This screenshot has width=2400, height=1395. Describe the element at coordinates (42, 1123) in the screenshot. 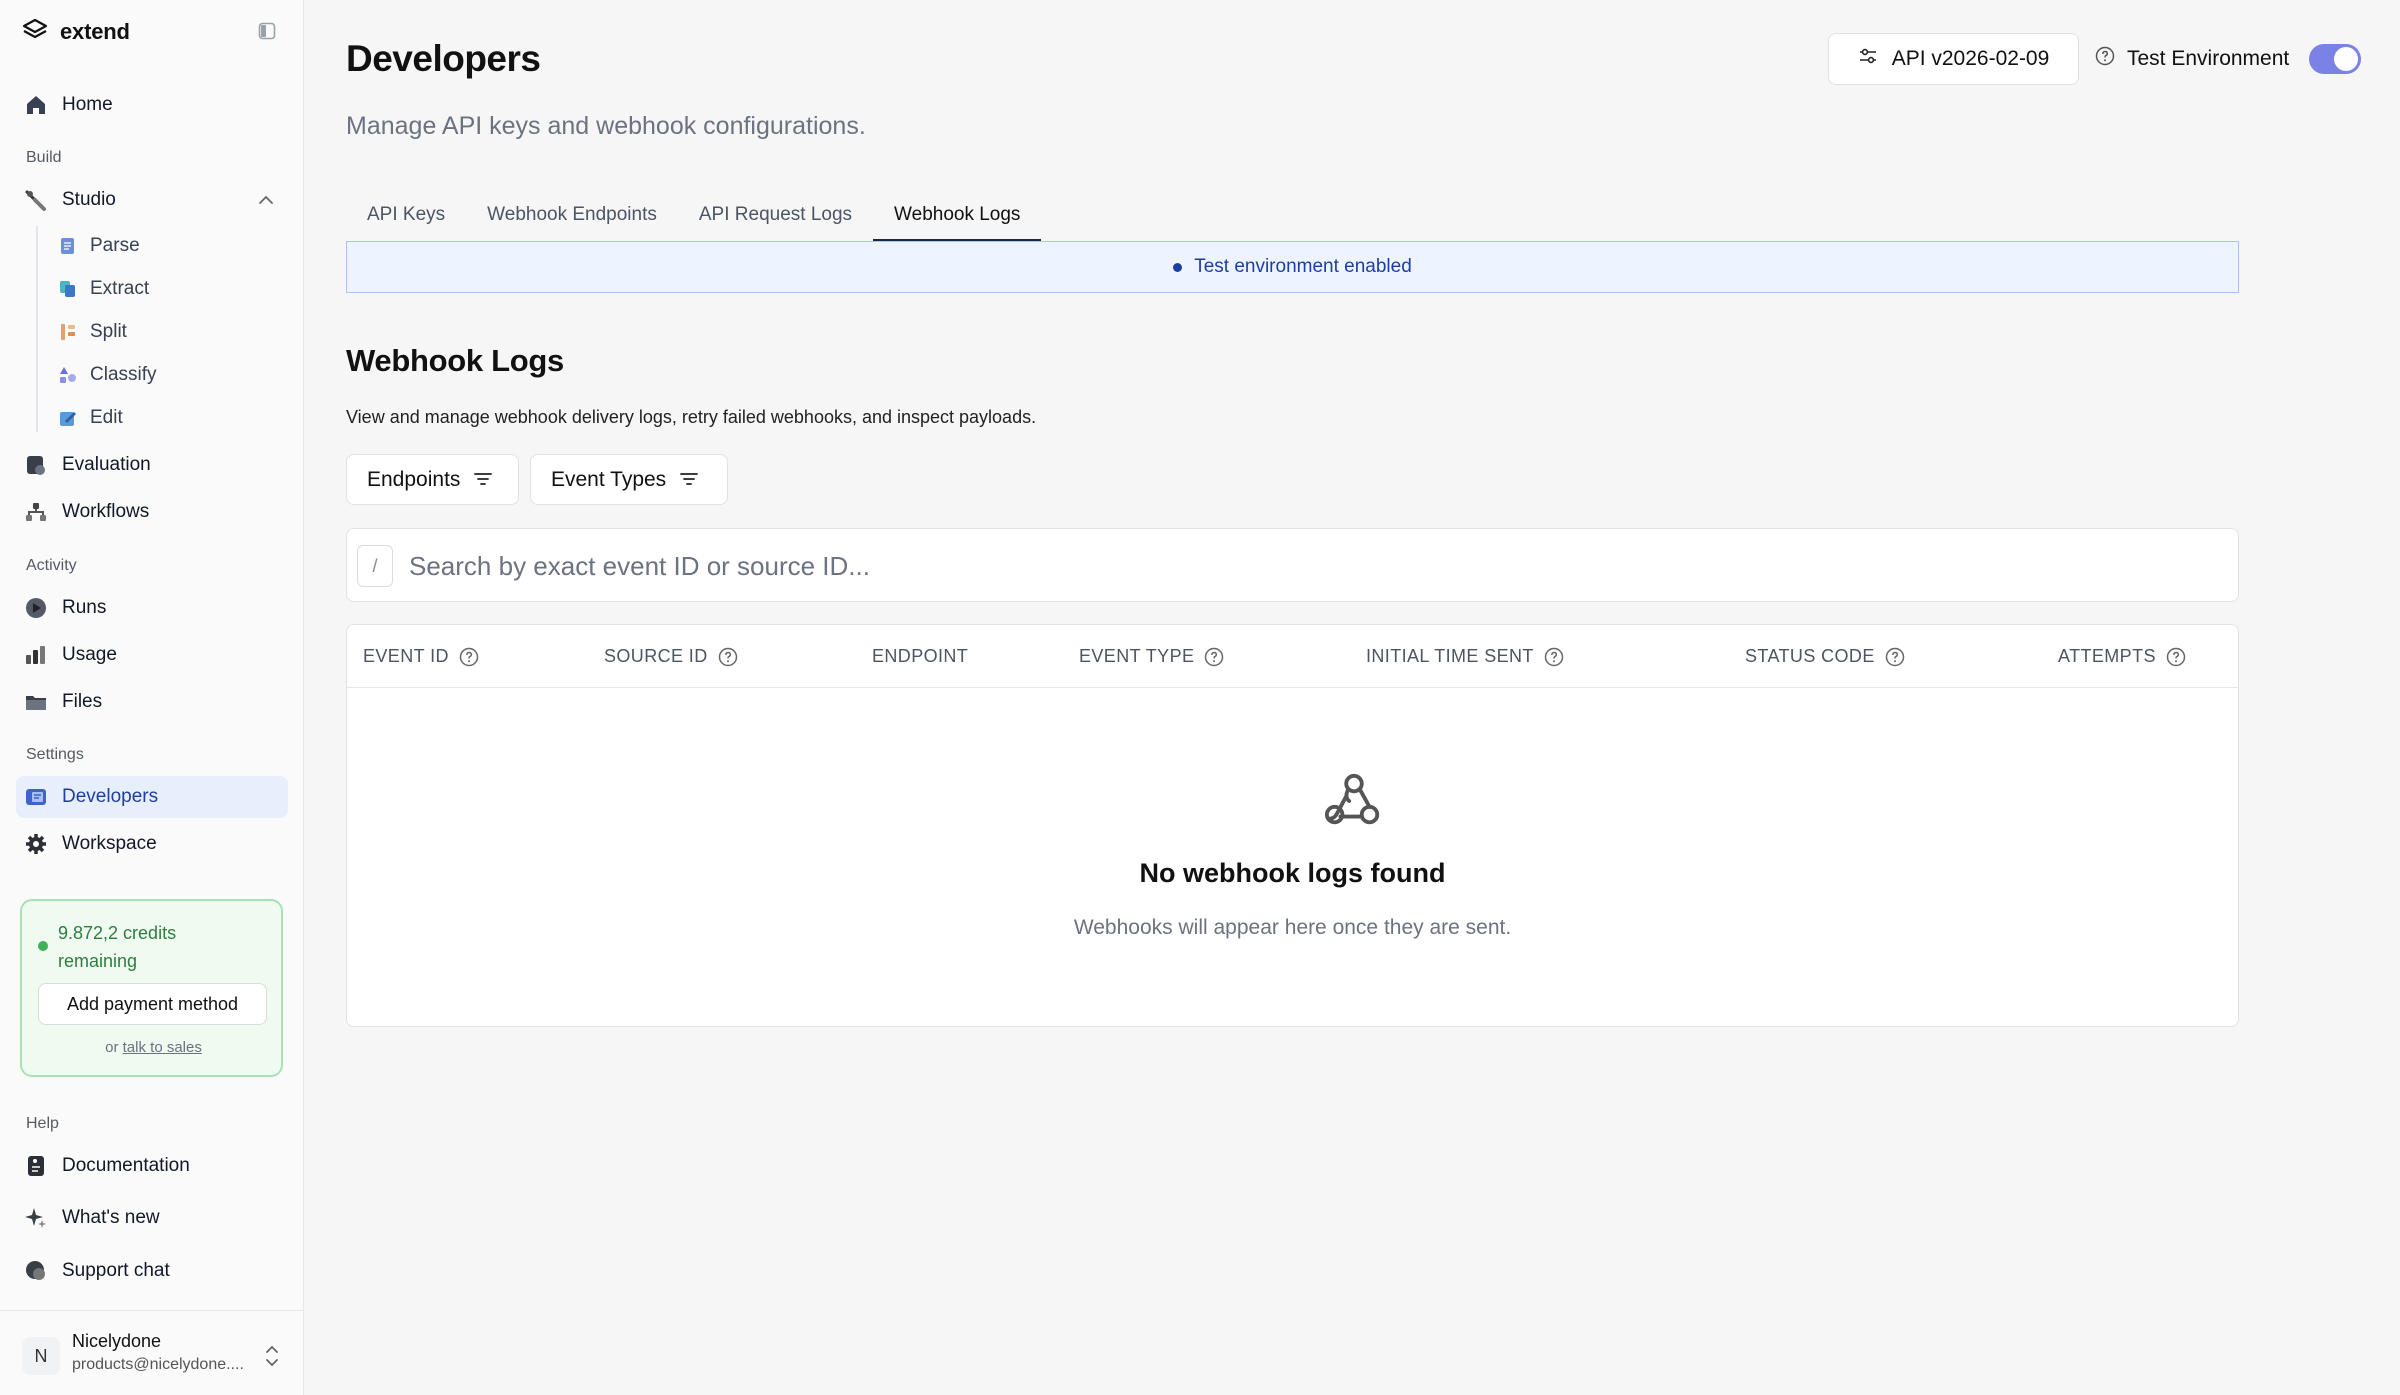

I see `section-label-help: Help` at that location.